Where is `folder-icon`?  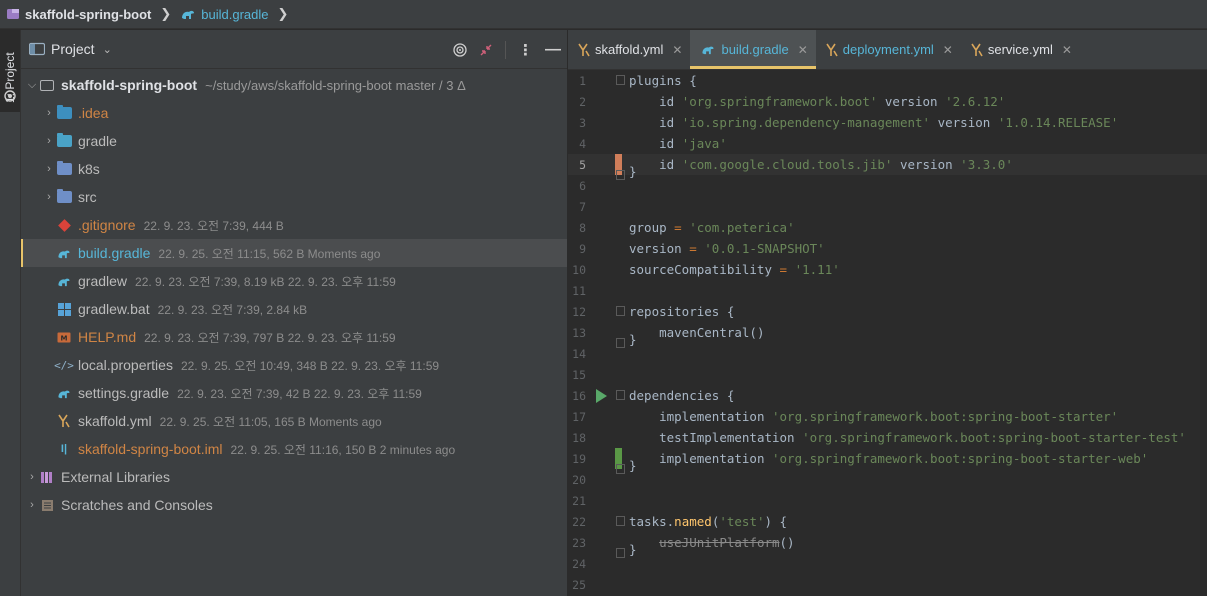 folder-icon is located at coordinates (64, 168).